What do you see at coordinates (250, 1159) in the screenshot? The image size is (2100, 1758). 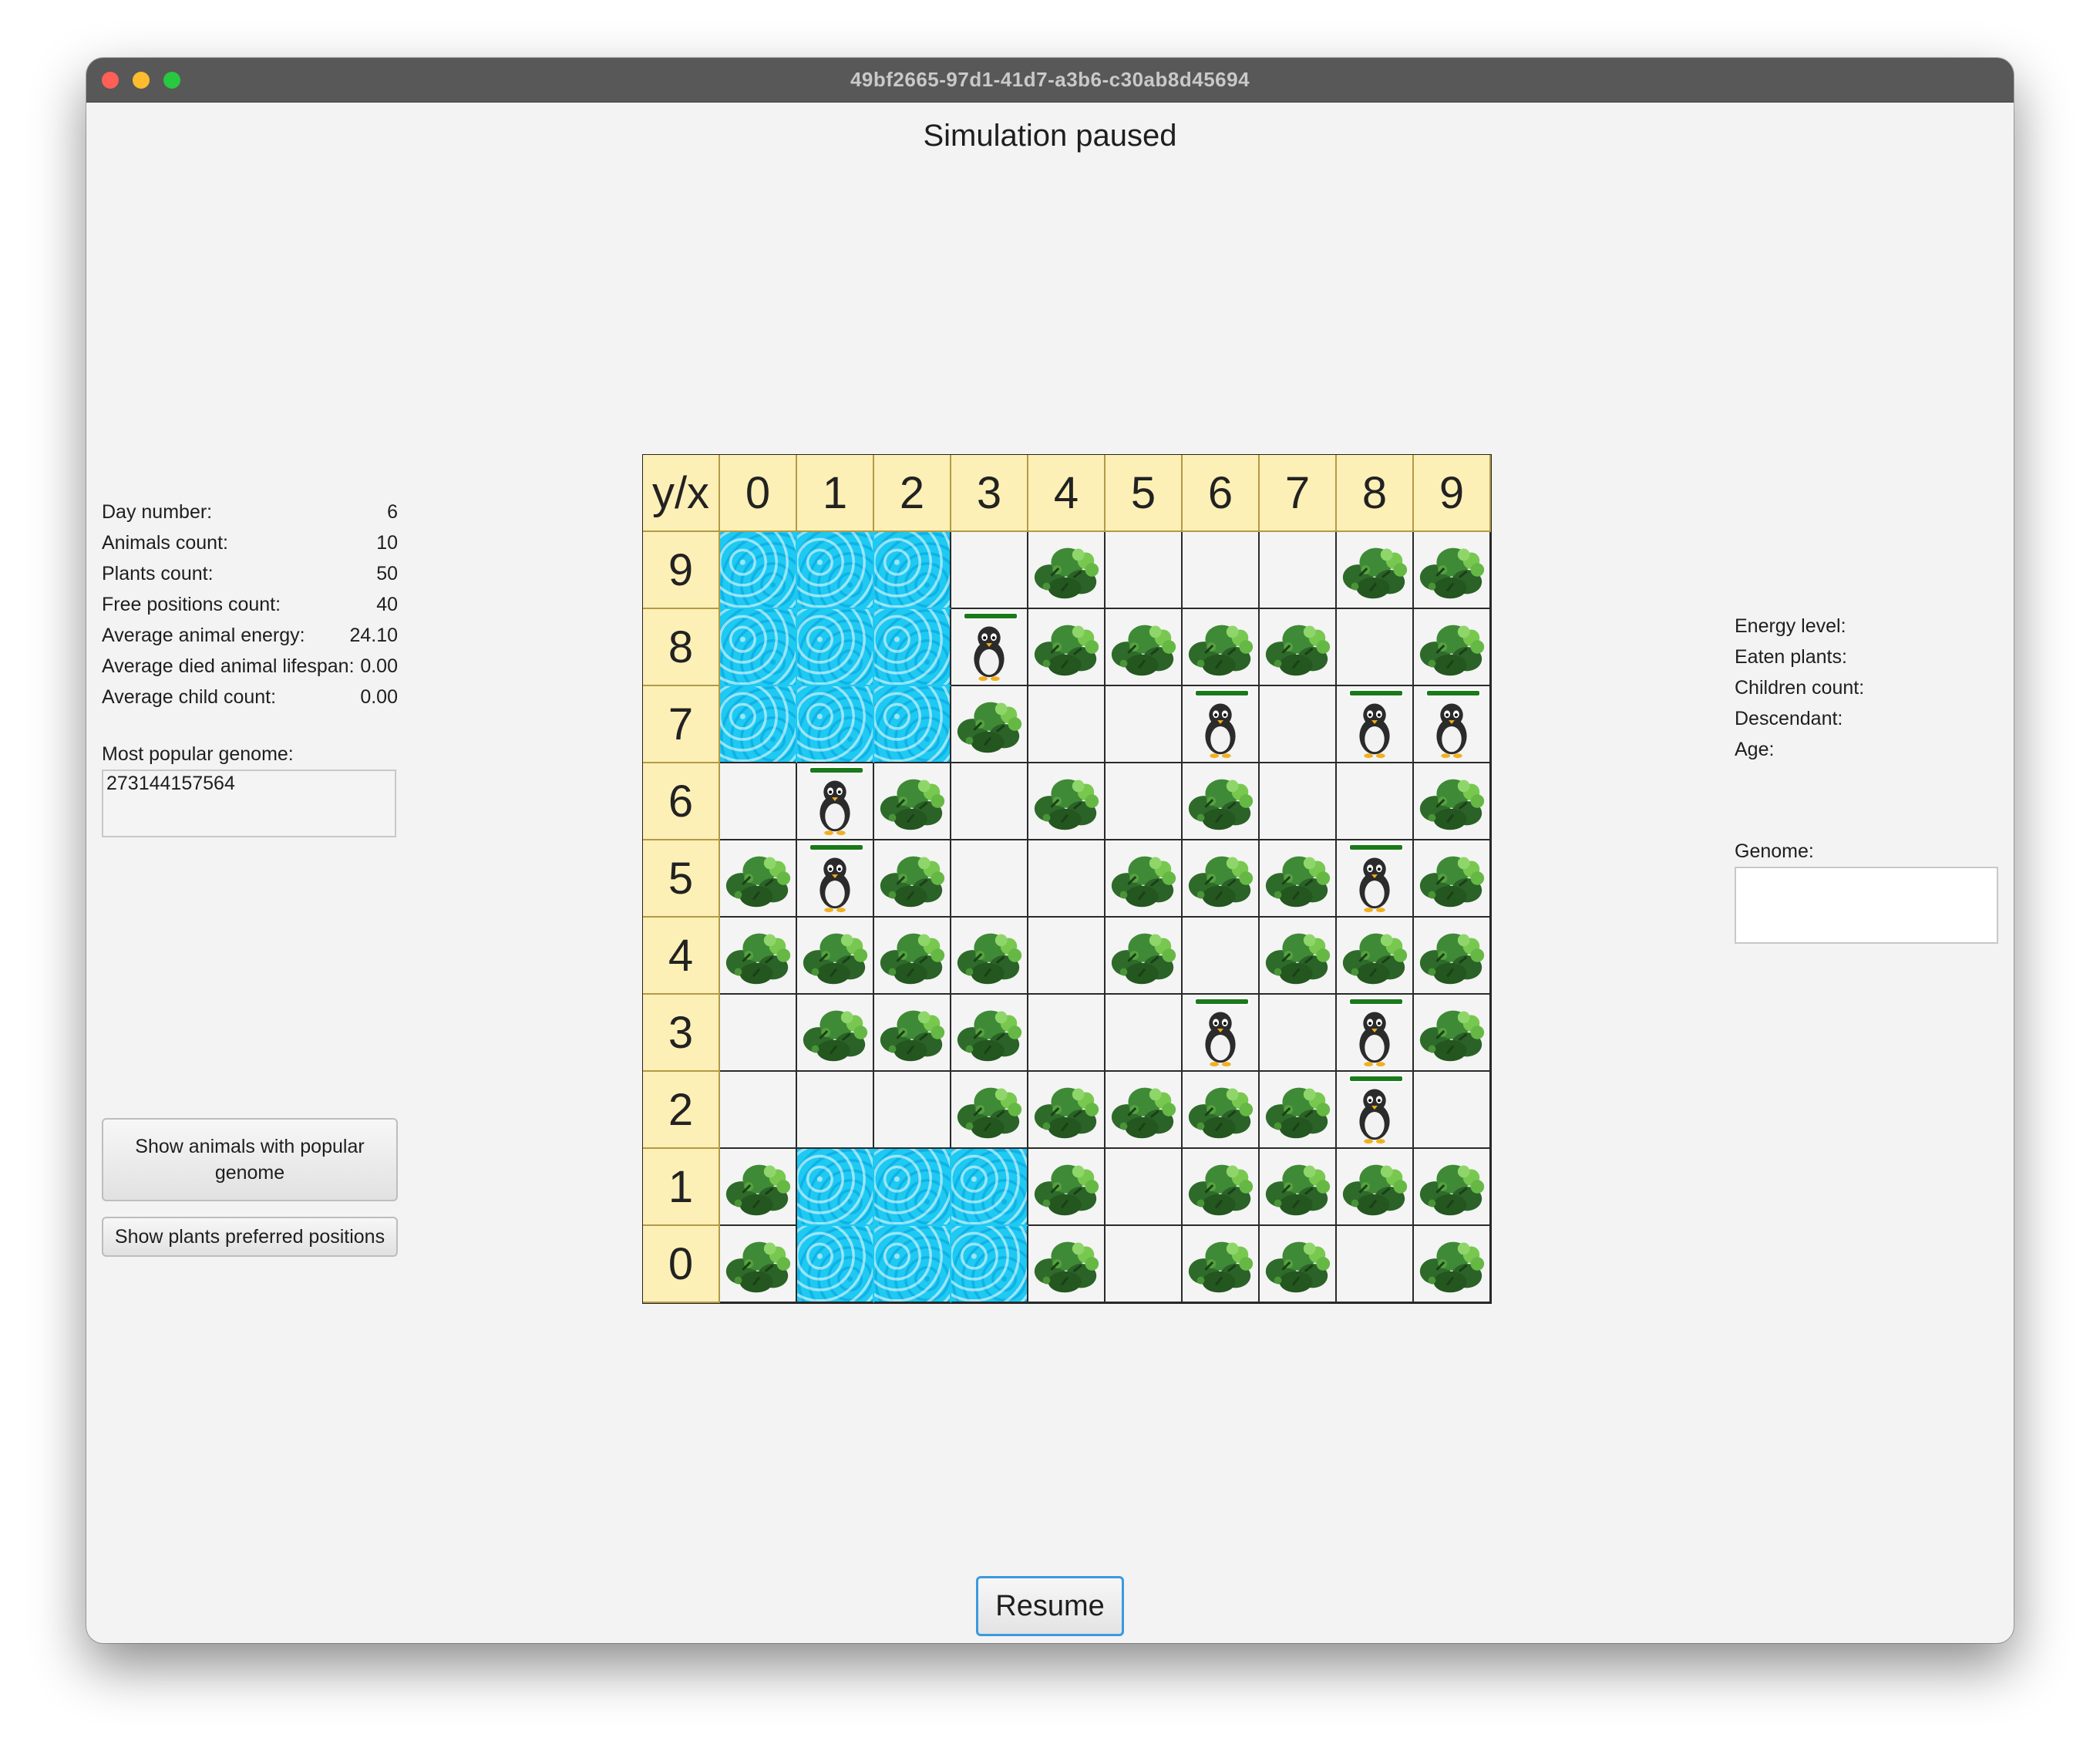 I see `show-popular-genome-animals-button: Show animals with popular genome` at bounding box center [250, 1159].